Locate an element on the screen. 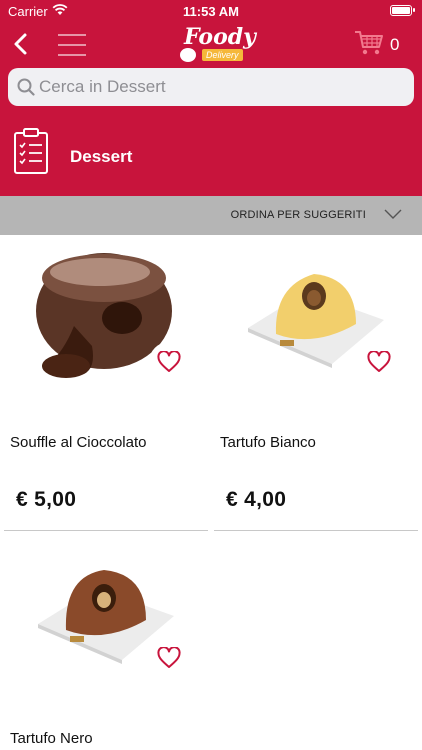 The image size is (422, 750). back-icon is located at coordinates (20, 44).